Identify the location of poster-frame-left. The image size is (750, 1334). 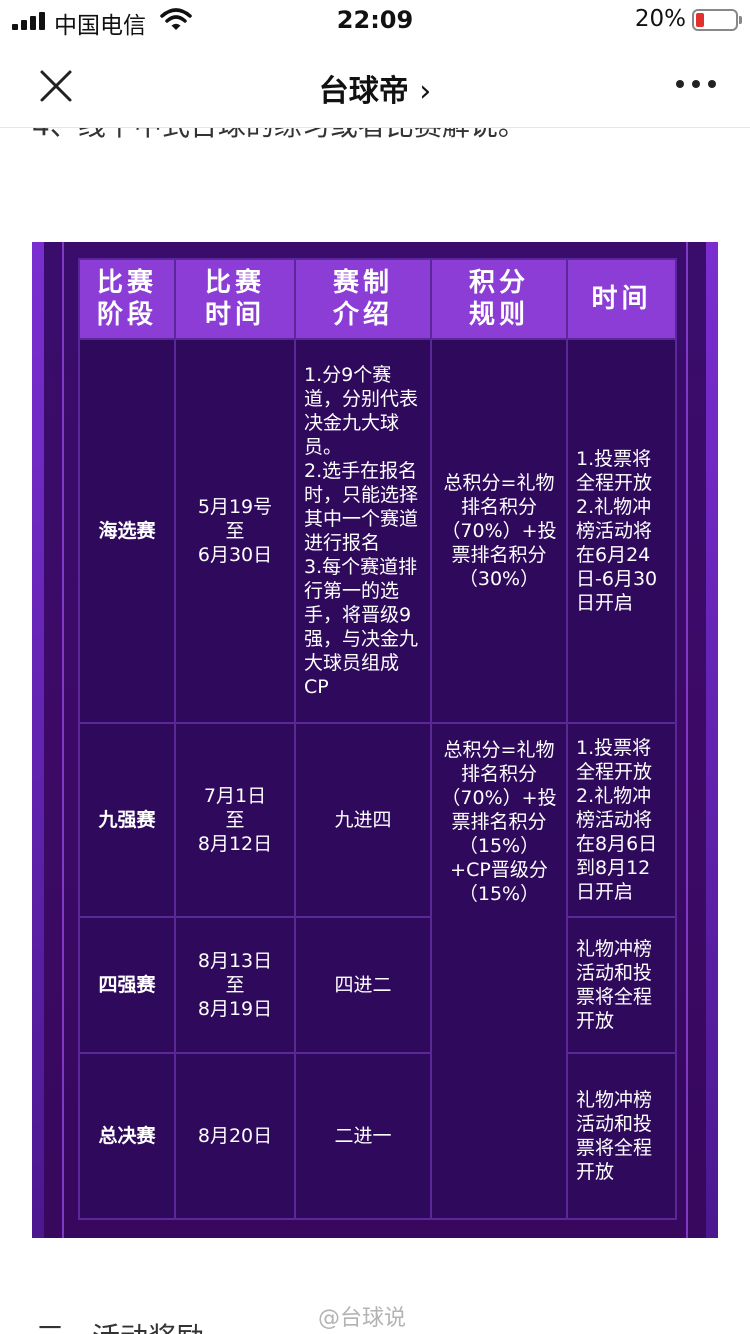
(38, 740).